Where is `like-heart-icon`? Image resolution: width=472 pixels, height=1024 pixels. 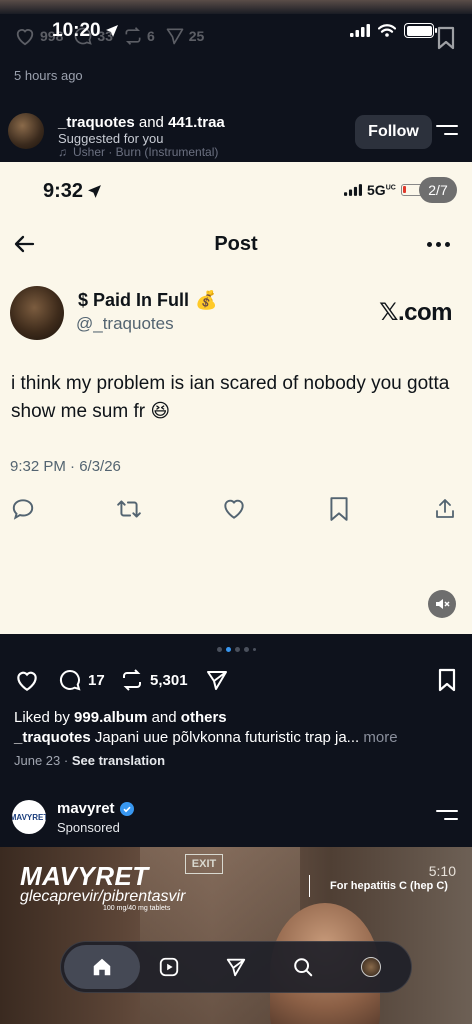 like-heart-icon is located at coordinates (234, 509).